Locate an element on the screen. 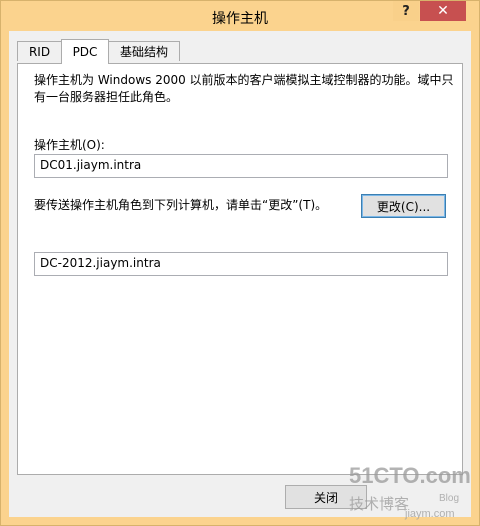 The width and height of the screenshot is (480, 526). tab-infrastructure: 基础结构 is located at coordinates (144, 51).